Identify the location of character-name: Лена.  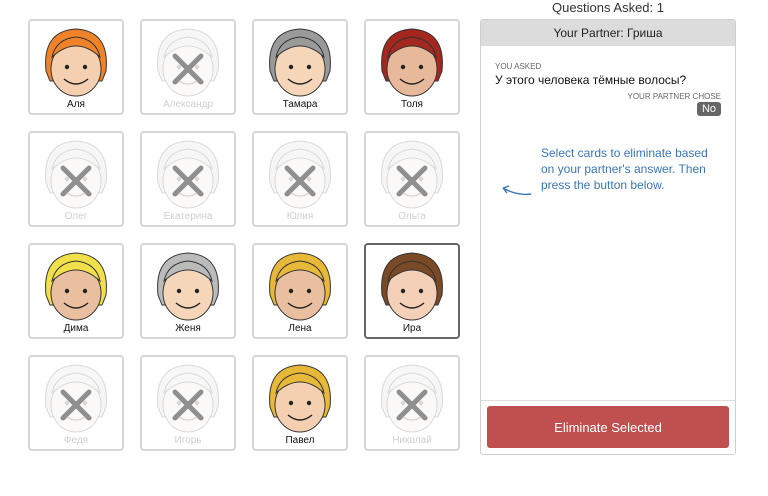
(300, 328).